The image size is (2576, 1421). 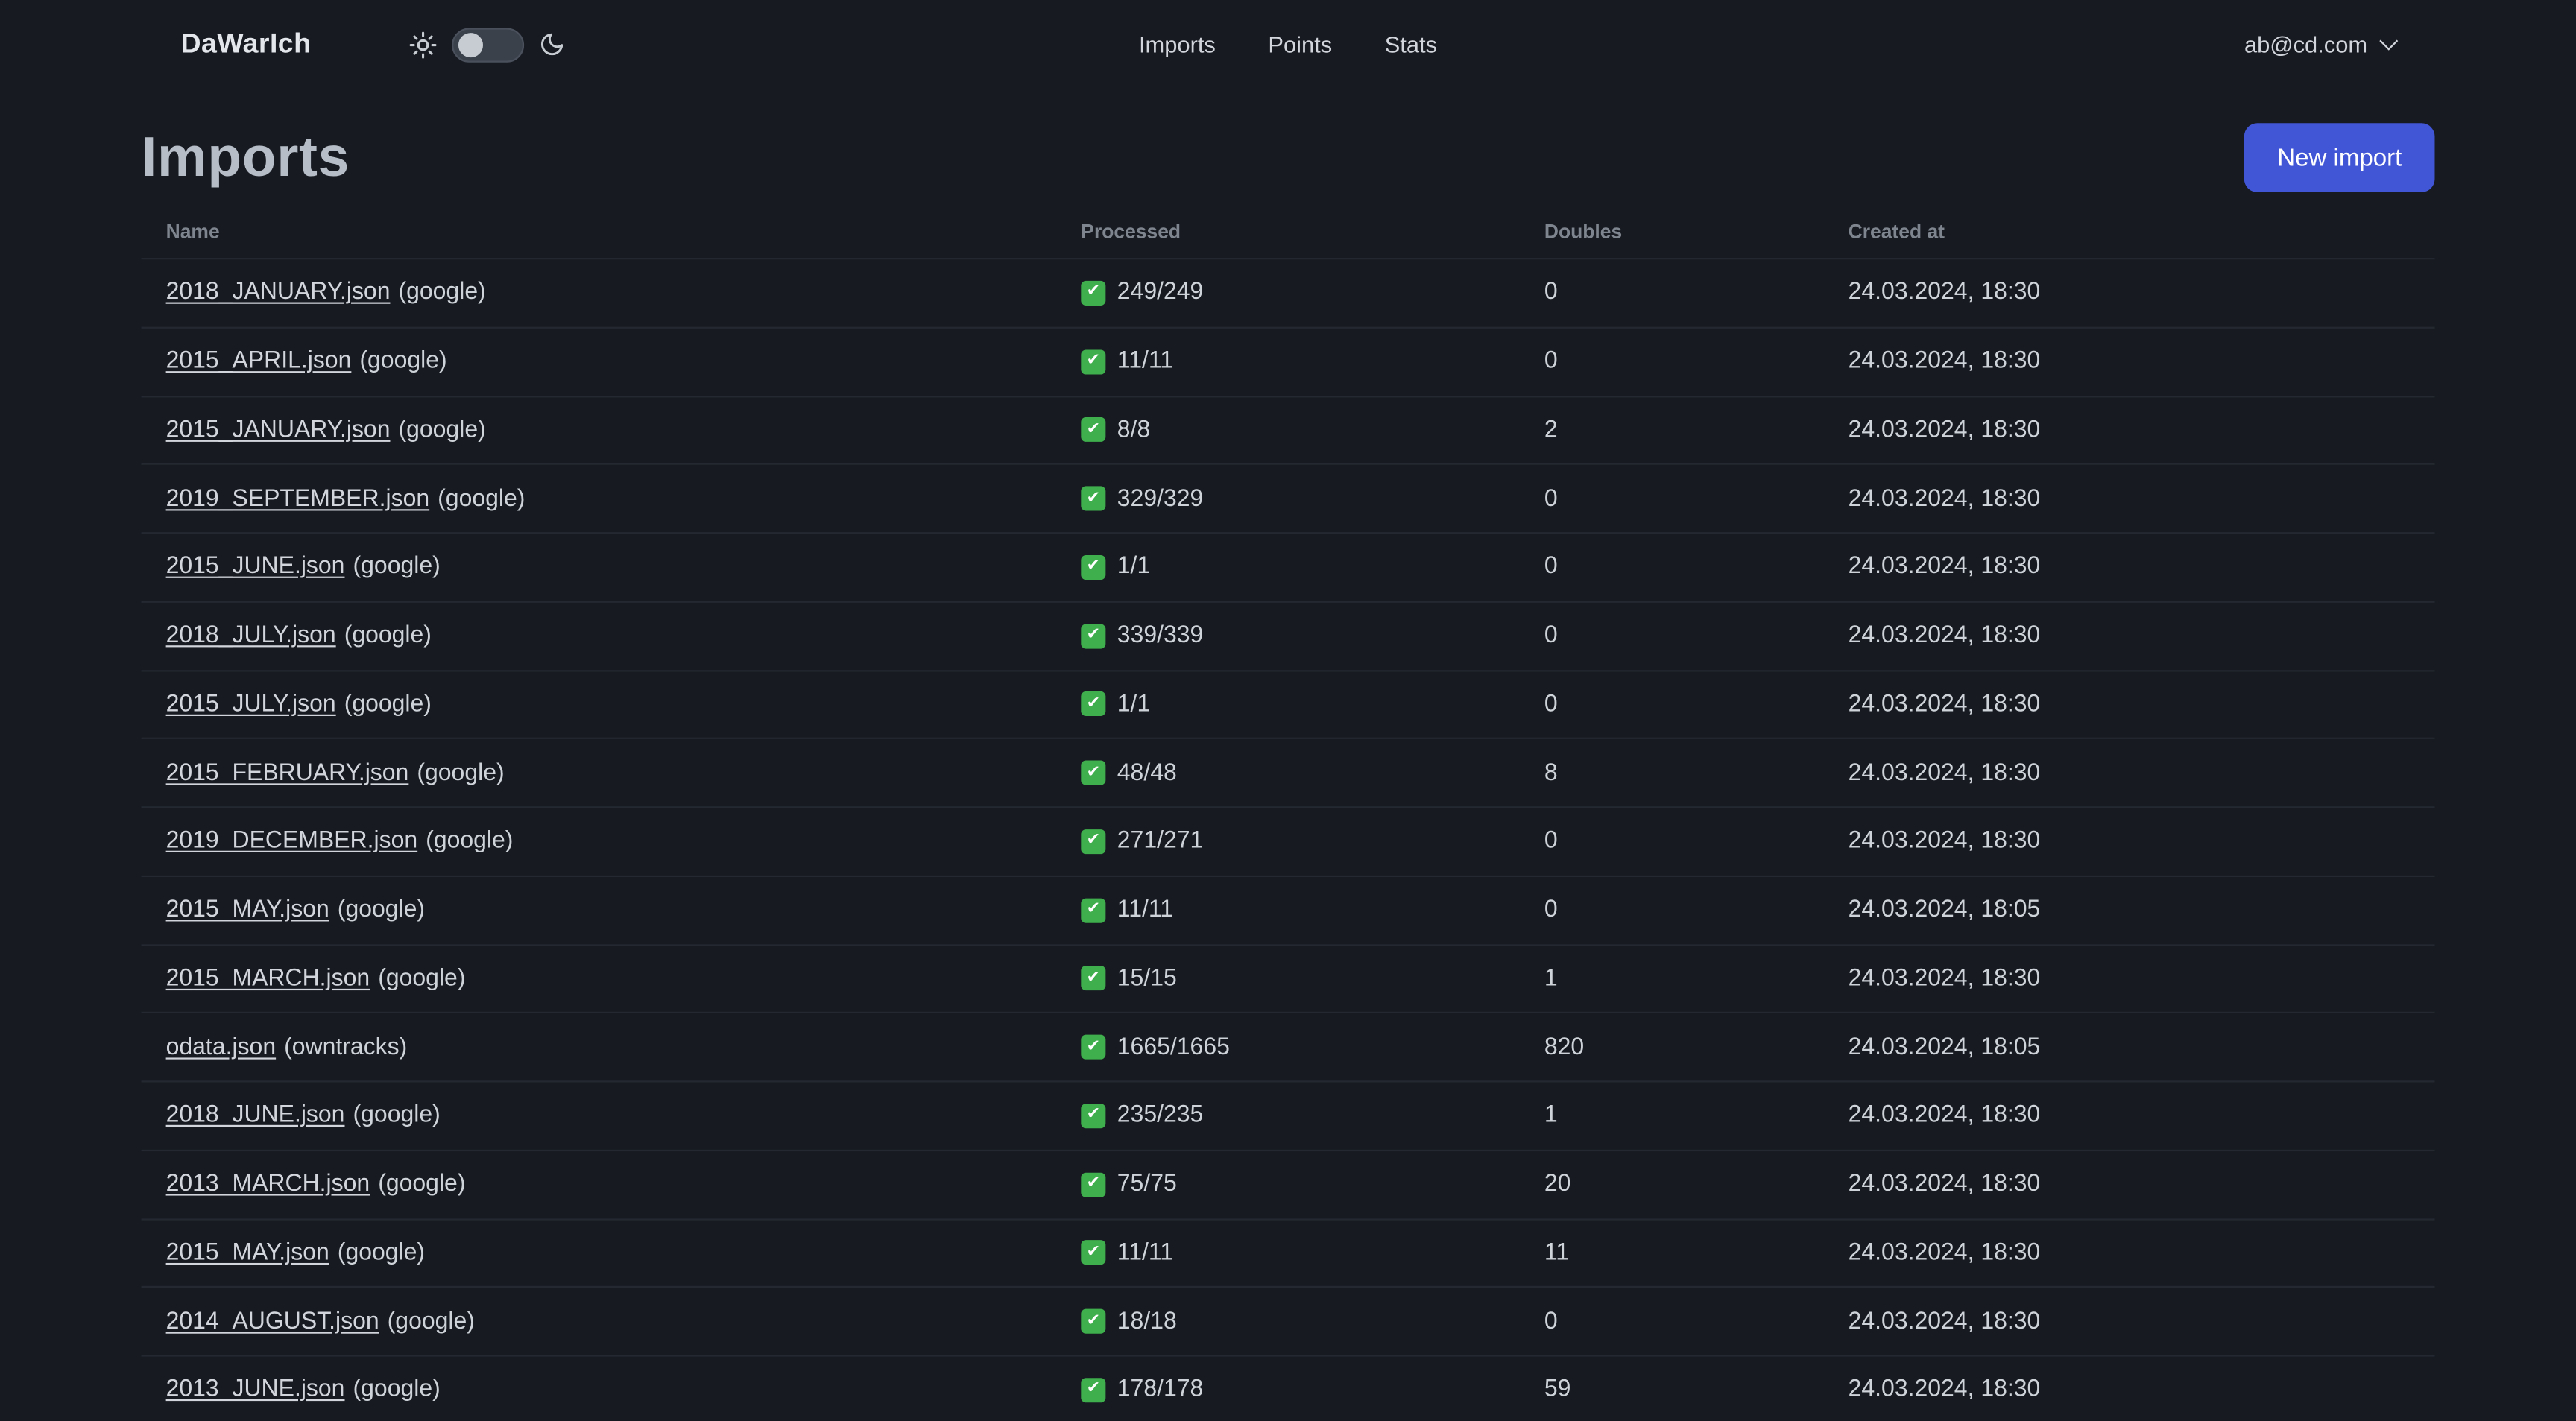 What do you see at coordinates (612, 567) in the screenshot?
I see `name-cell: 2015_JUNE.json (google)` at bounding box center [612, 567].